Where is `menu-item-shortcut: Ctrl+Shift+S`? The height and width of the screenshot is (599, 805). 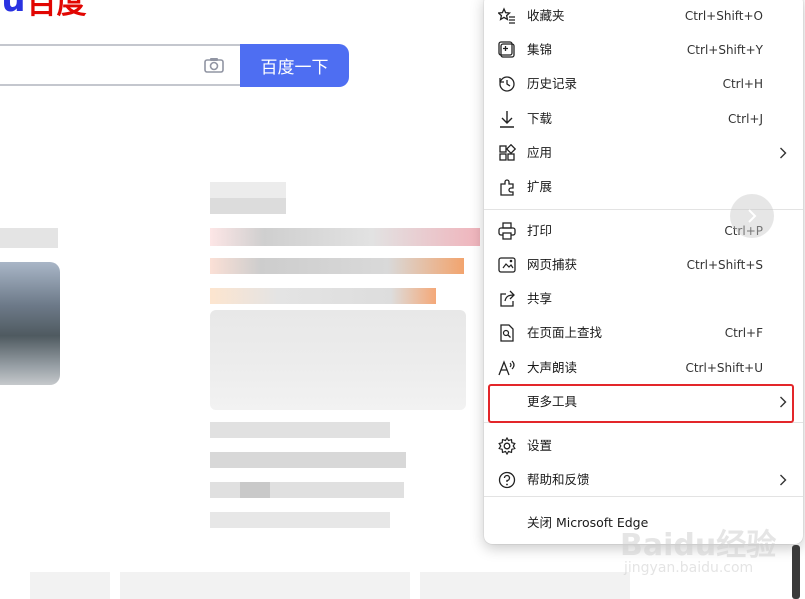
menu-item-shortcut: Ctrl+Shift+S is located at coordinates (724, 265).